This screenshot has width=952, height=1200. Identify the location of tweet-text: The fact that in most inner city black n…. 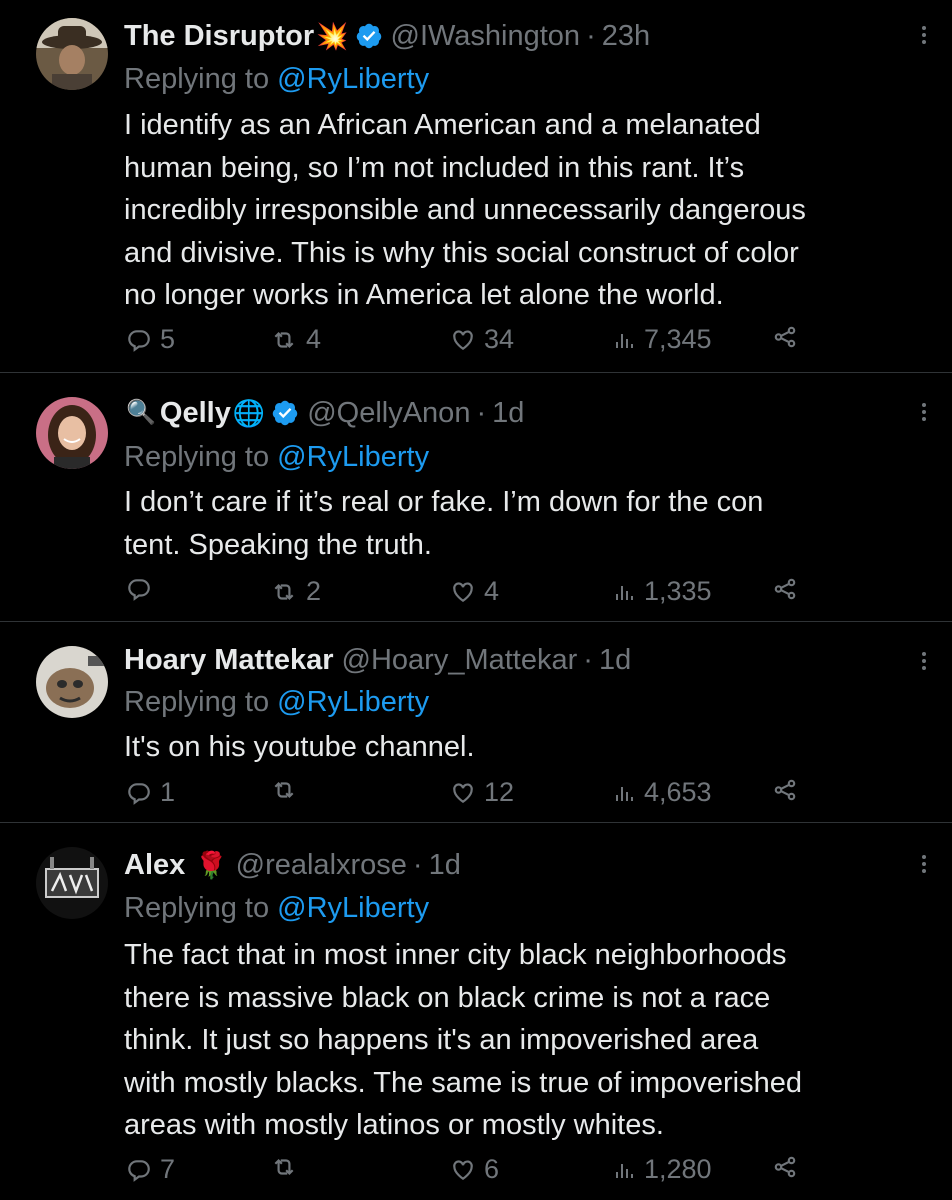
(463, 1040).